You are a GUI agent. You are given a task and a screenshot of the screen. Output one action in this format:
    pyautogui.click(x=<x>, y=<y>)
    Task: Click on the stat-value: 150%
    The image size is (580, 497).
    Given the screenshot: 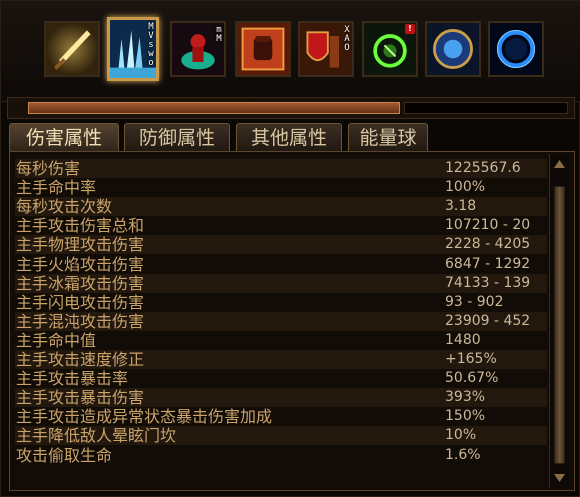 What is the action you would take?
    pyautogui.click(x=465, y=416)
    